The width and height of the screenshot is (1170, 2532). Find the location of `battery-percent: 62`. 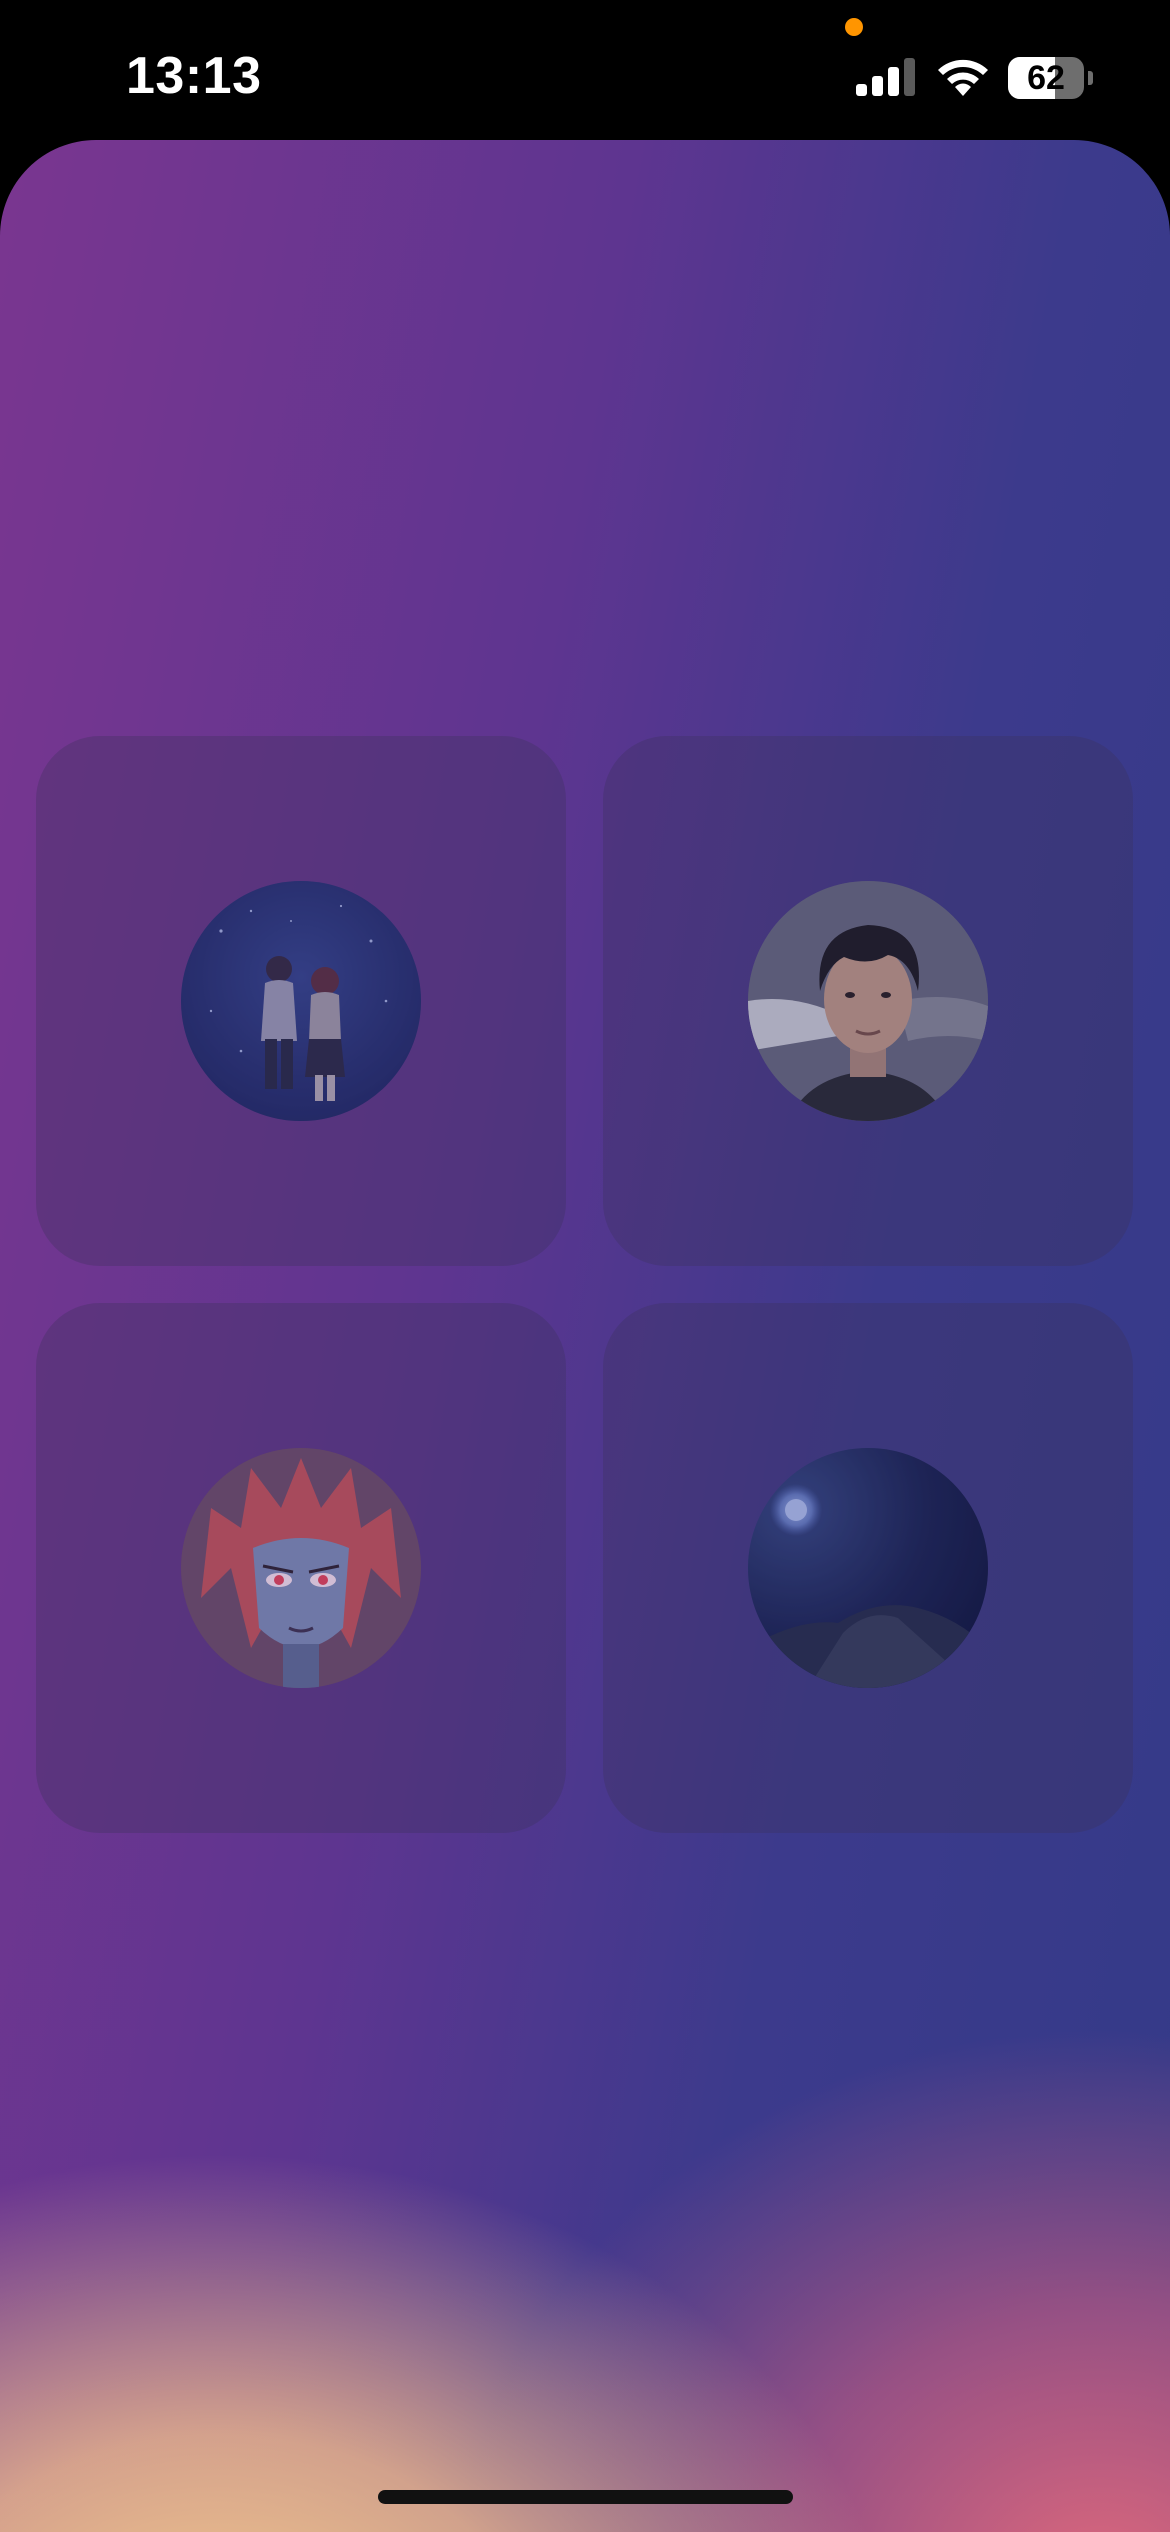

battery-percent: 62 is located at coordinates (1046, 78).